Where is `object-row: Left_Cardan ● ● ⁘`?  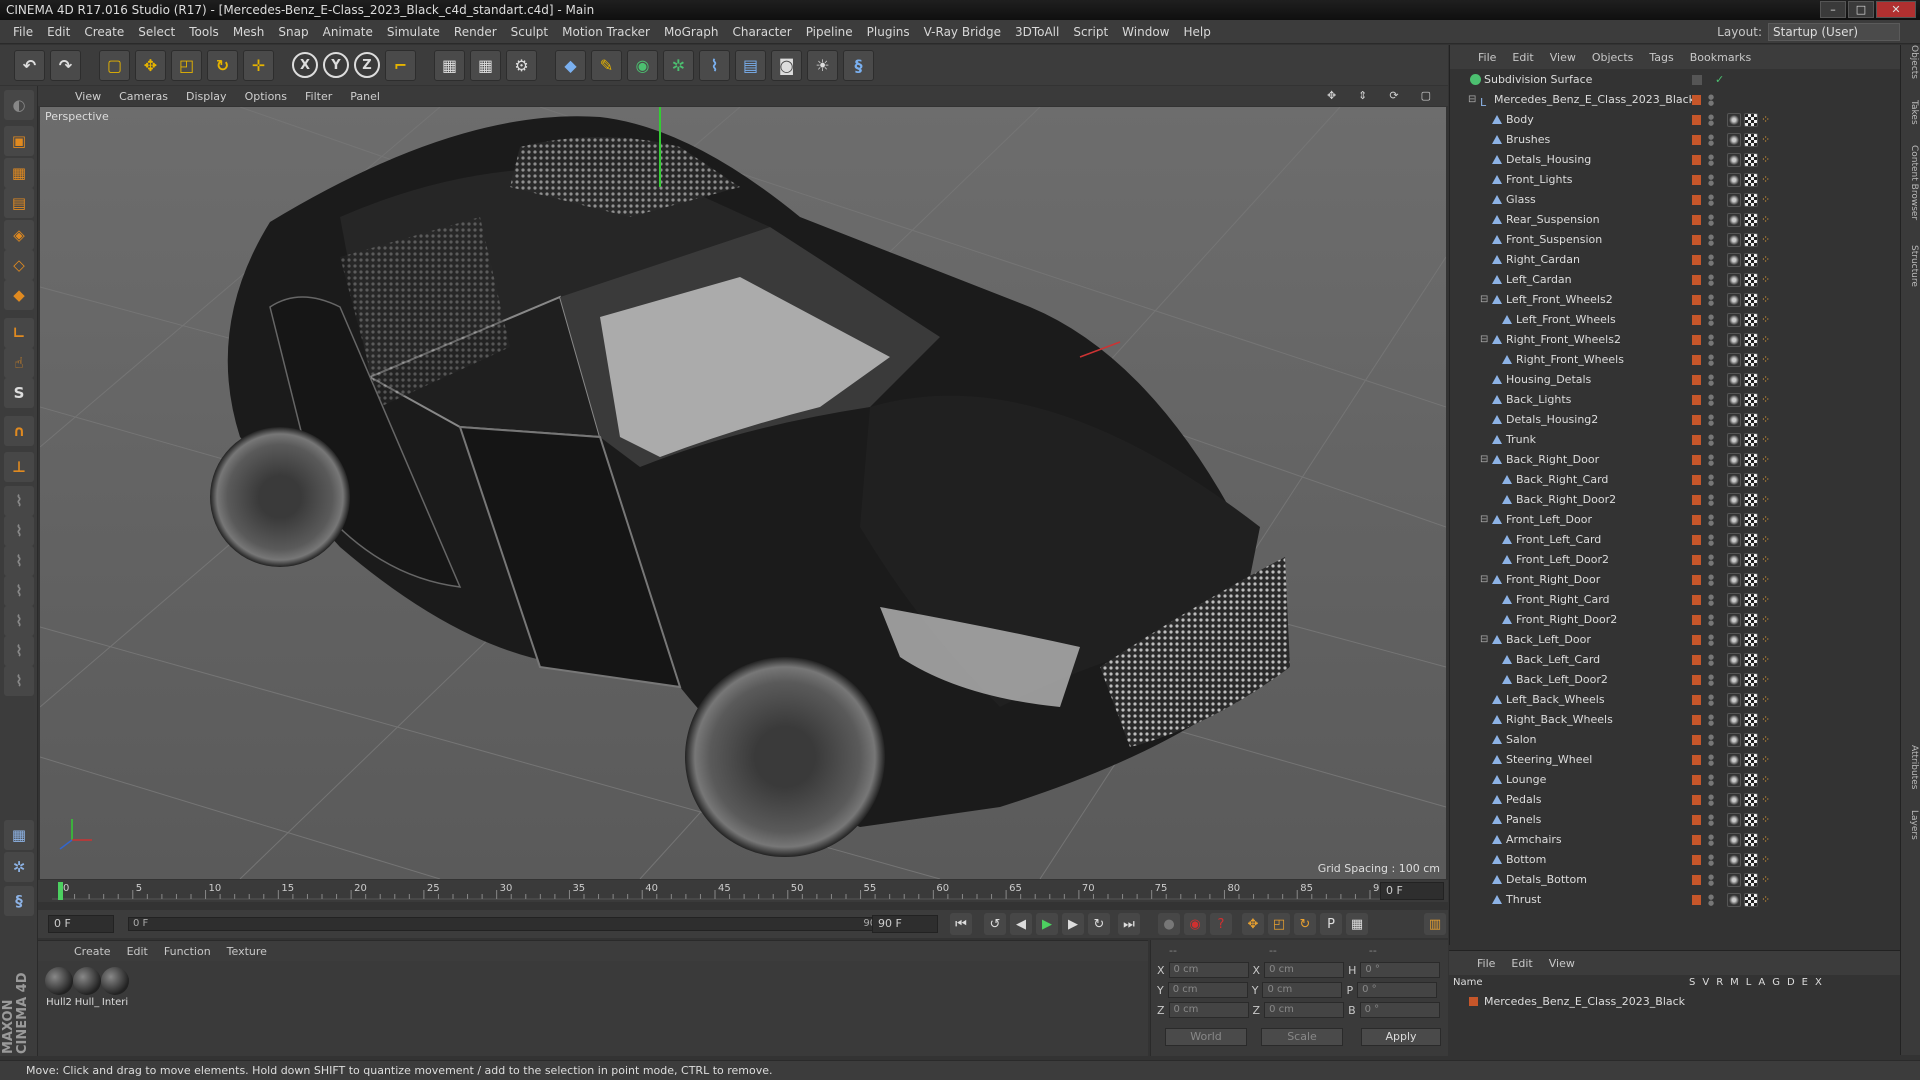 object-row: Left_Cardan ● ● ⁘ is located at coordinates (1675, 280).